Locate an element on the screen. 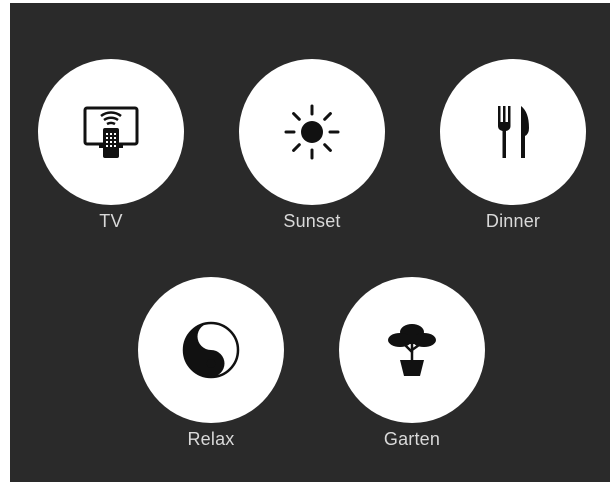  scene-label-relax: Relax is located at coordinates (211, 439).